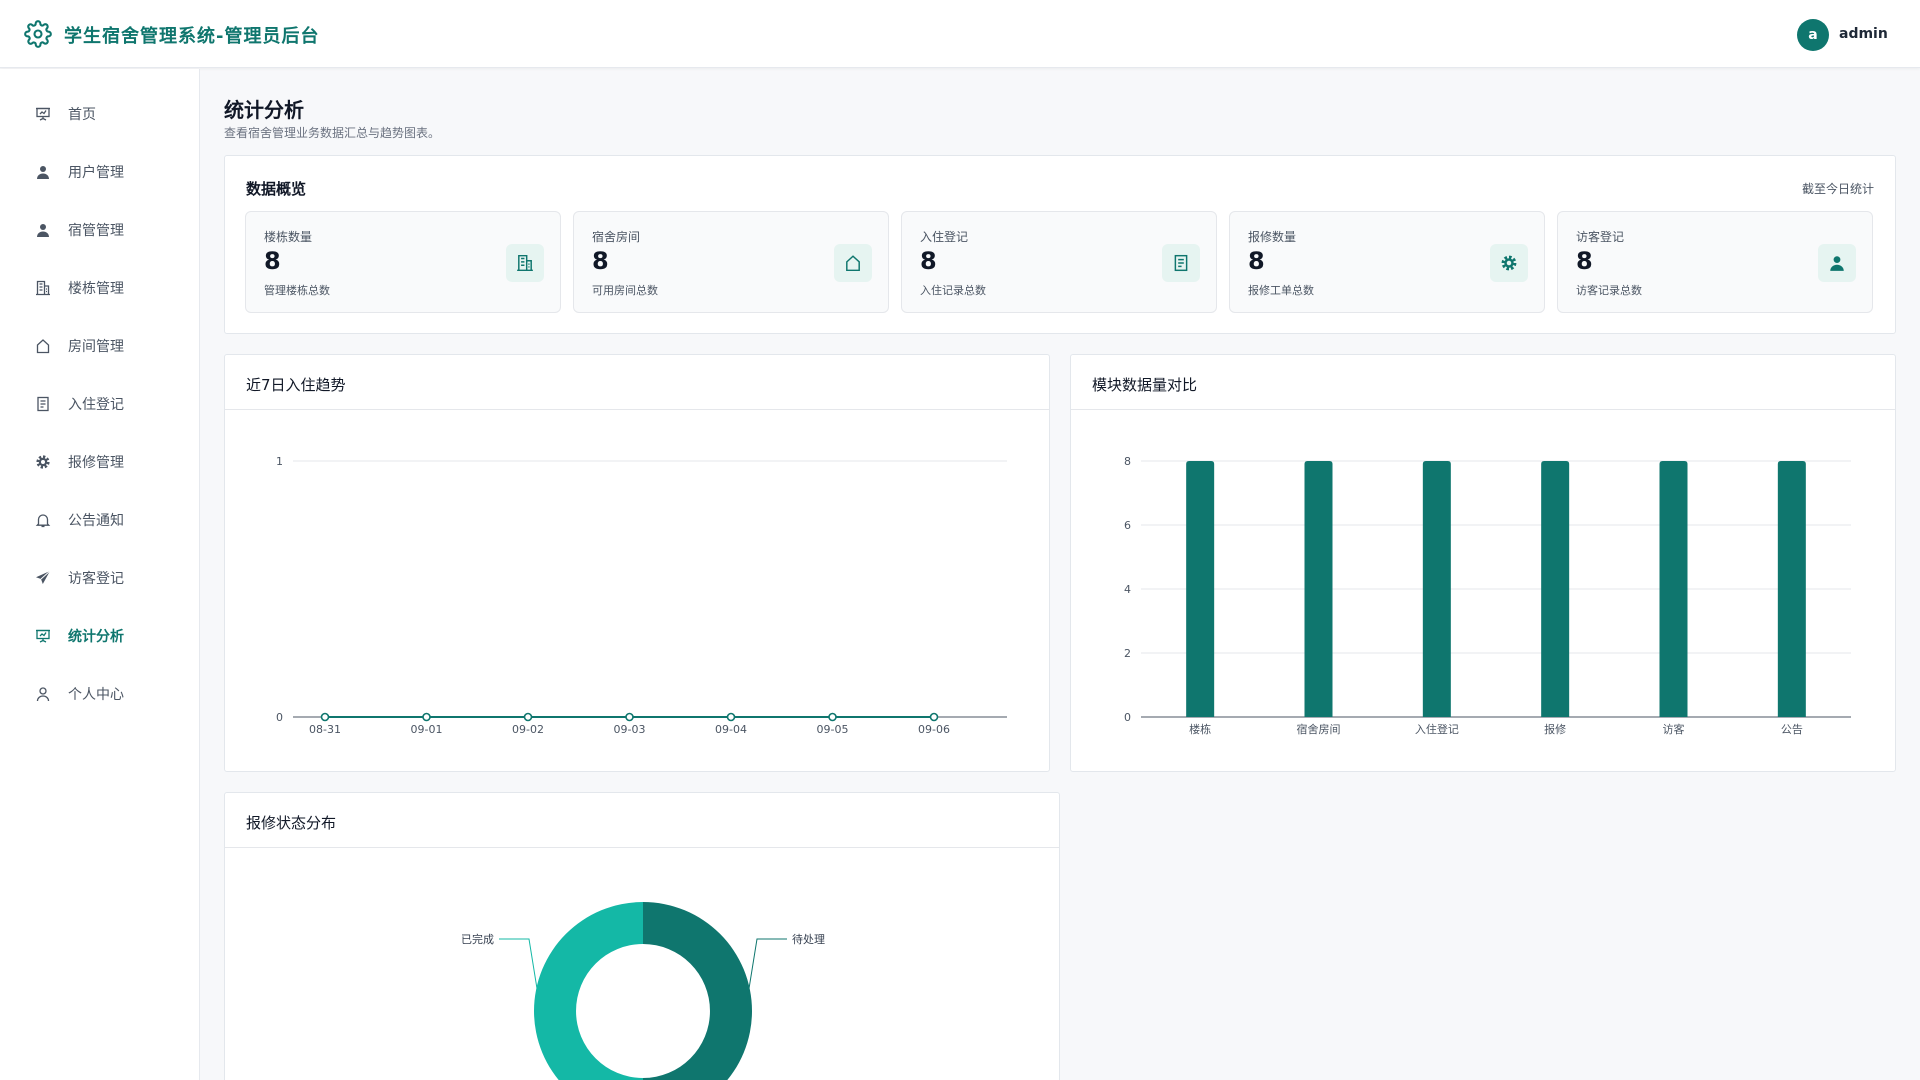  I want to click on avatar: a, so click(1813, 35).